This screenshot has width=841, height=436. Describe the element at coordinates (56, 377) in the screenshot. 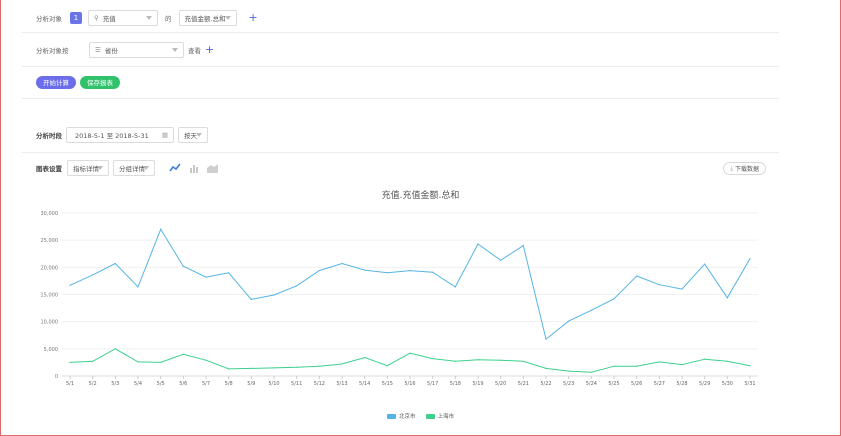

I see `y-tick-label: 0` at that location.